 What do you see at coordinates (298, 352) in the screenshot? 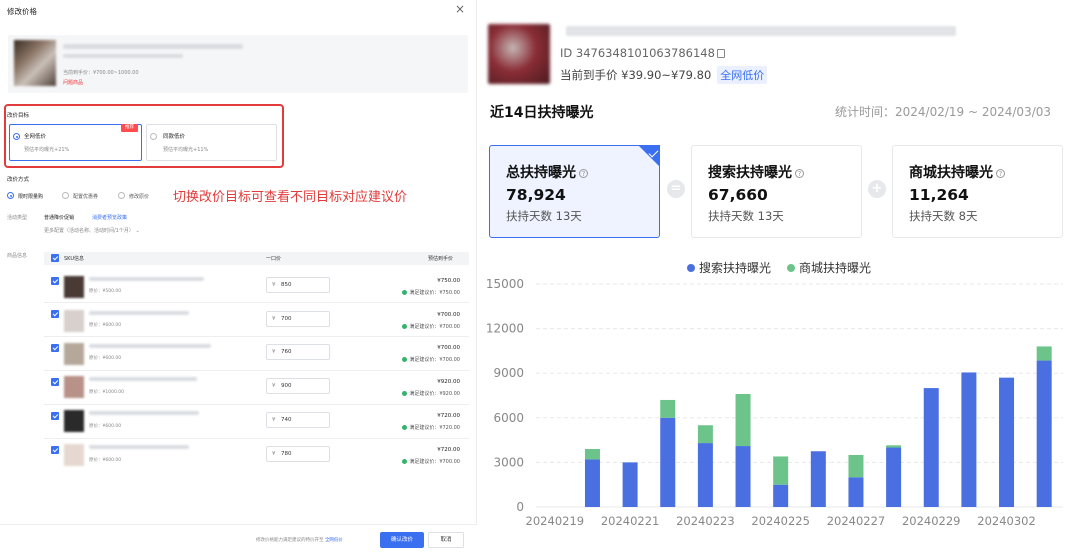
I see `price-input: ¥760` at bounding box center [298, 352].